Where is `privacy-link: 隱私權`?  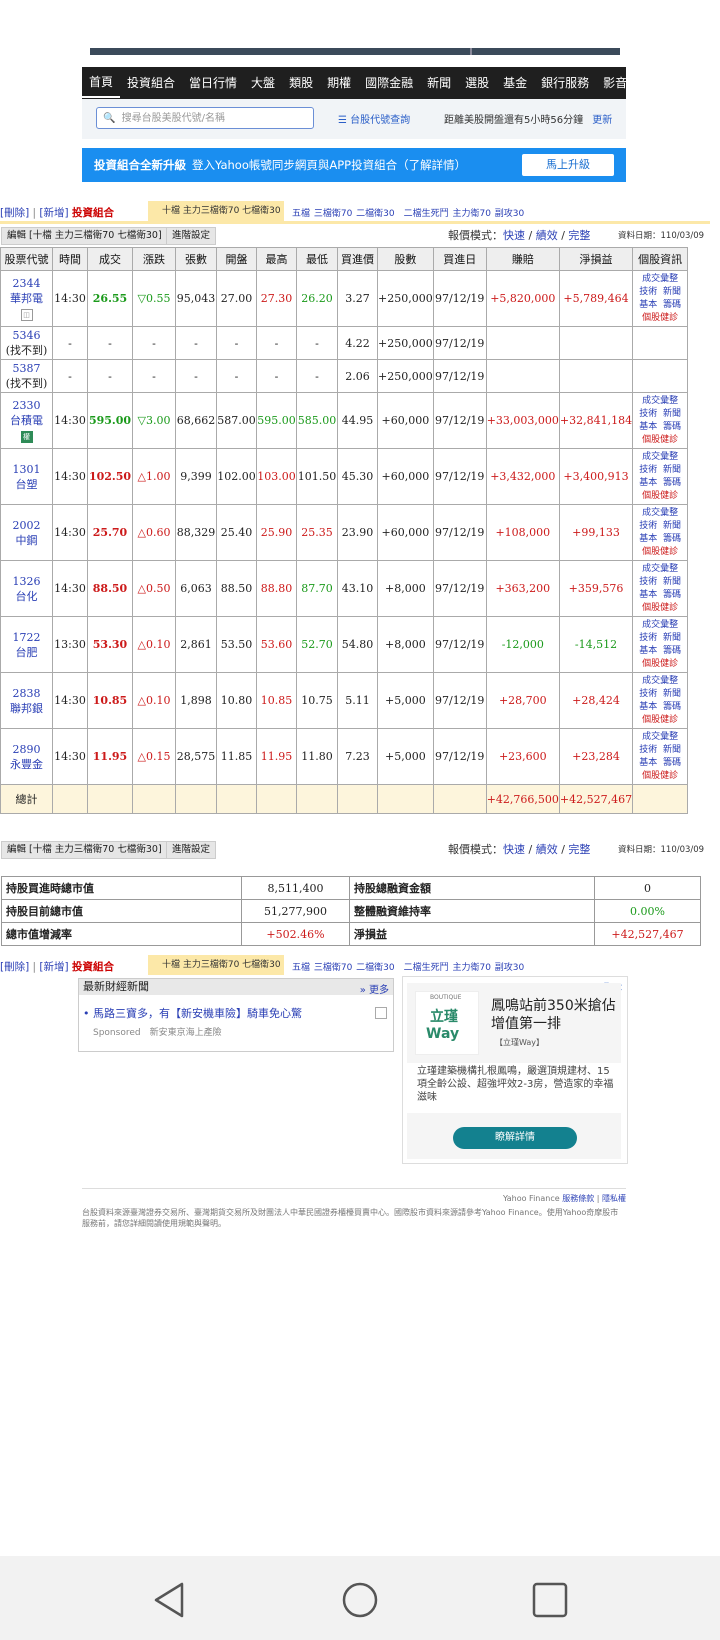
privacy-link: 隱私權 is located at coordinates (614, 1198).